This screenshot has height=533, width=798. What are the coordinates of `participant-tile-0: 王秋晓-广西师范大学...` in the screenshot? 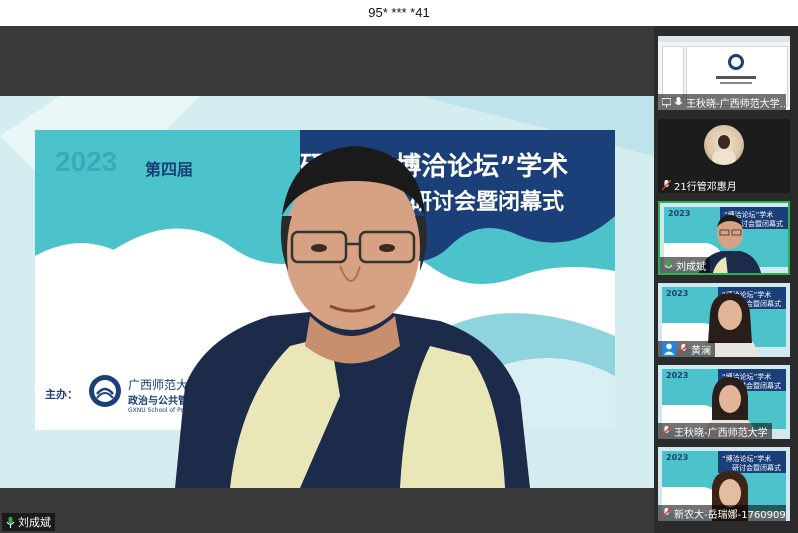 It's located at (724, 73).